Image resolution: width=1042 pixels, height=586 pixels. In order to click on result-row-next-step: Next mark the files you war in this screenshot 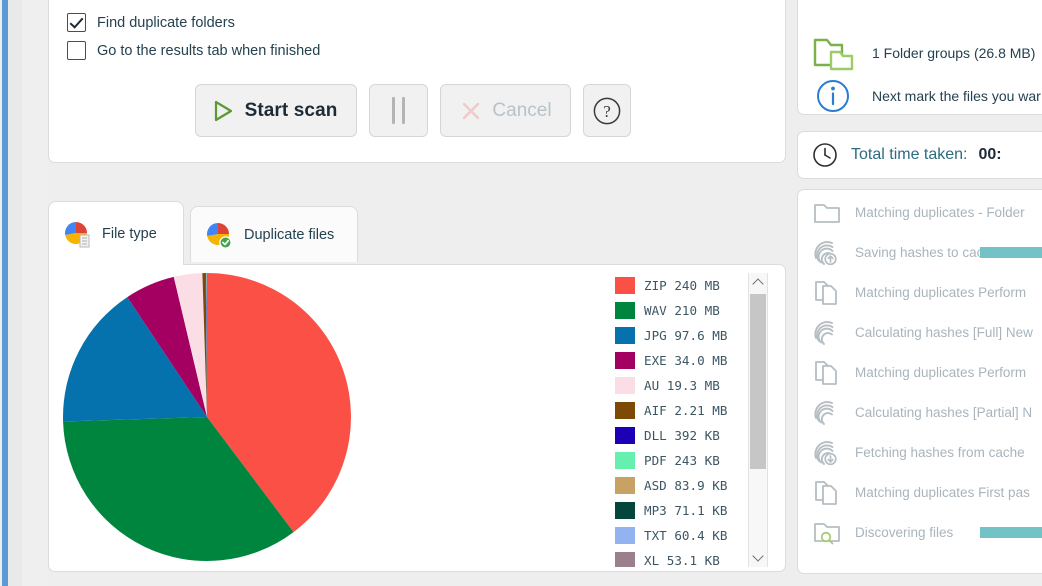, I will do `click(926, 96)`.